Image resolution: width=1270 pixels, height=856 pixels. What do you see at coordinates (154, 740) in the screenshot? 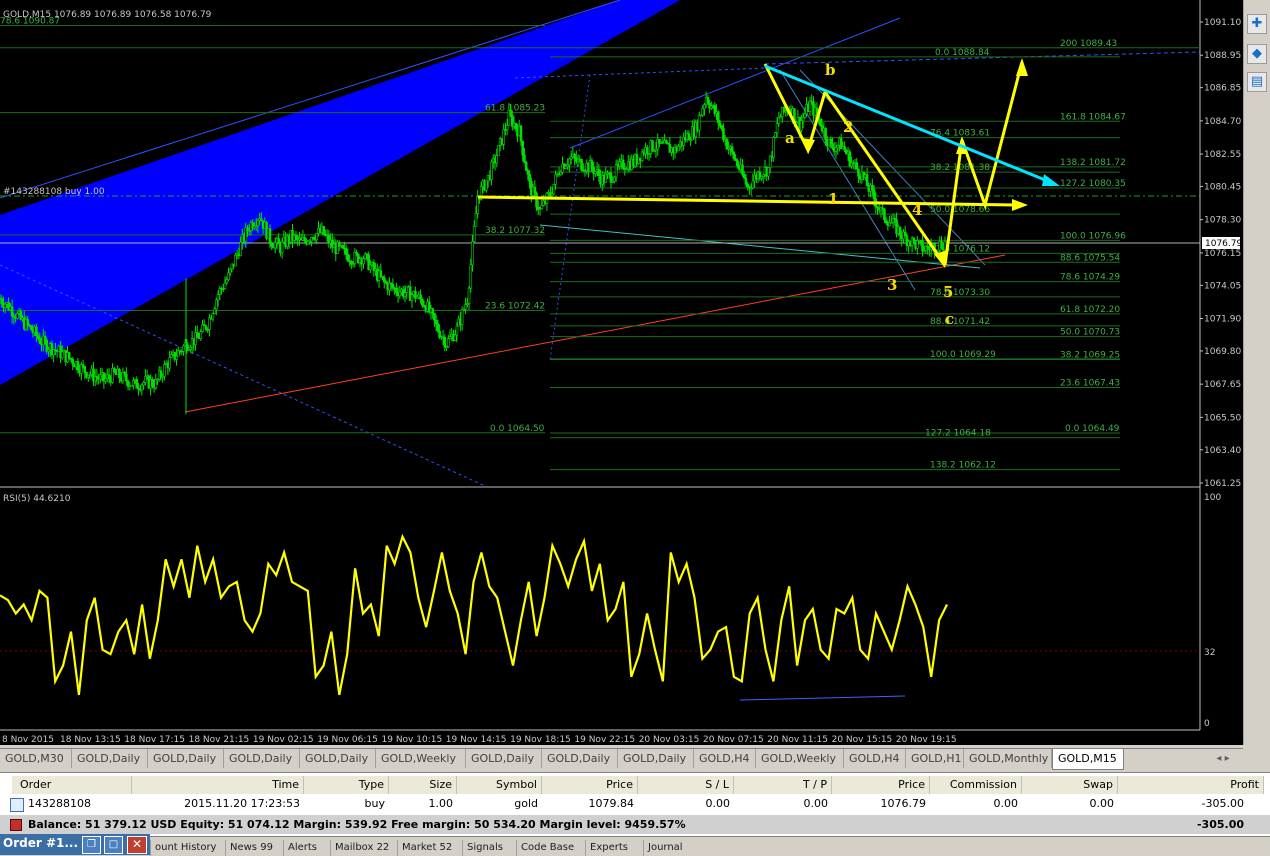
I see `time-tick-label: 18 Nov 17:15` at bounding box center [154, 740].